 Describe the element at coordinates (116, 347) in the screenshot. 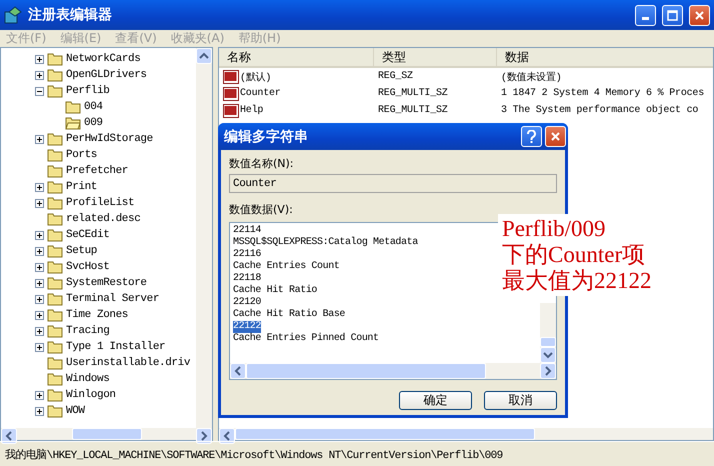

I see `tree-item: Type 1 Installer` at that location.